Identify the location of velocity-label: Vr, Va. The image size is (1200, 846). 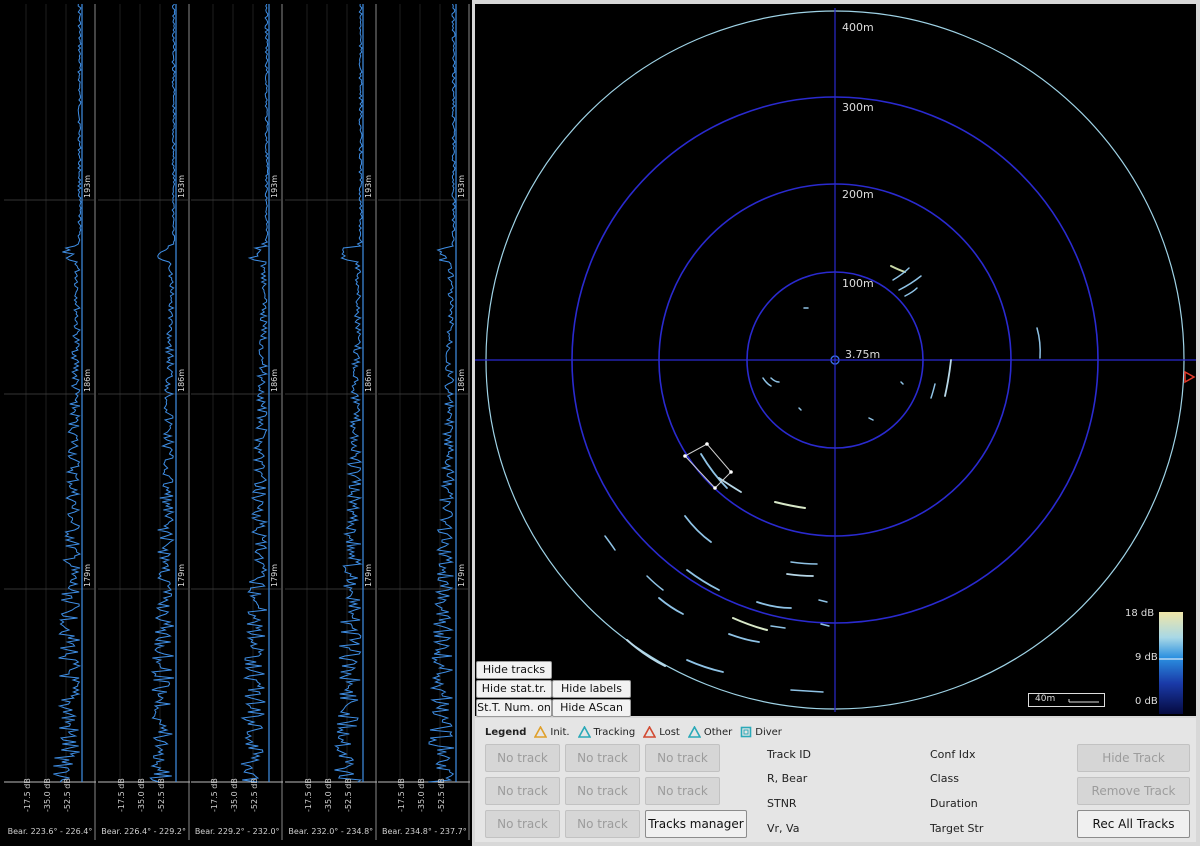
(783, 828).